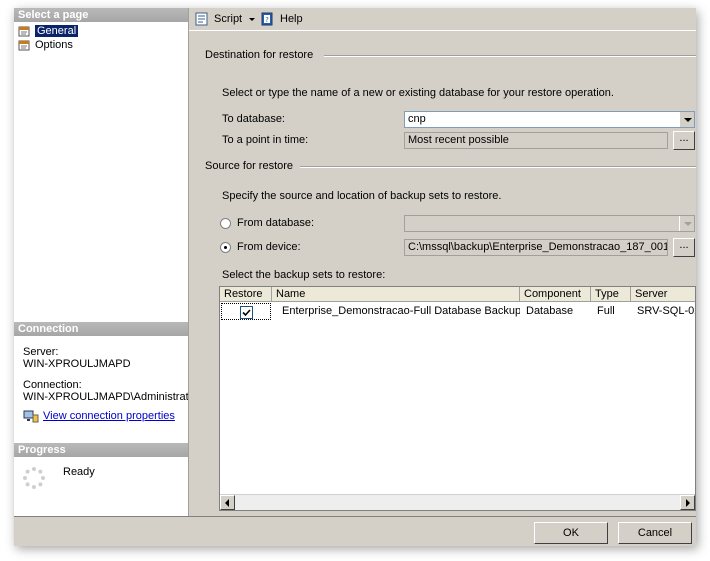  I want to click on to-database-combobox: cnp, so click(549, 119).